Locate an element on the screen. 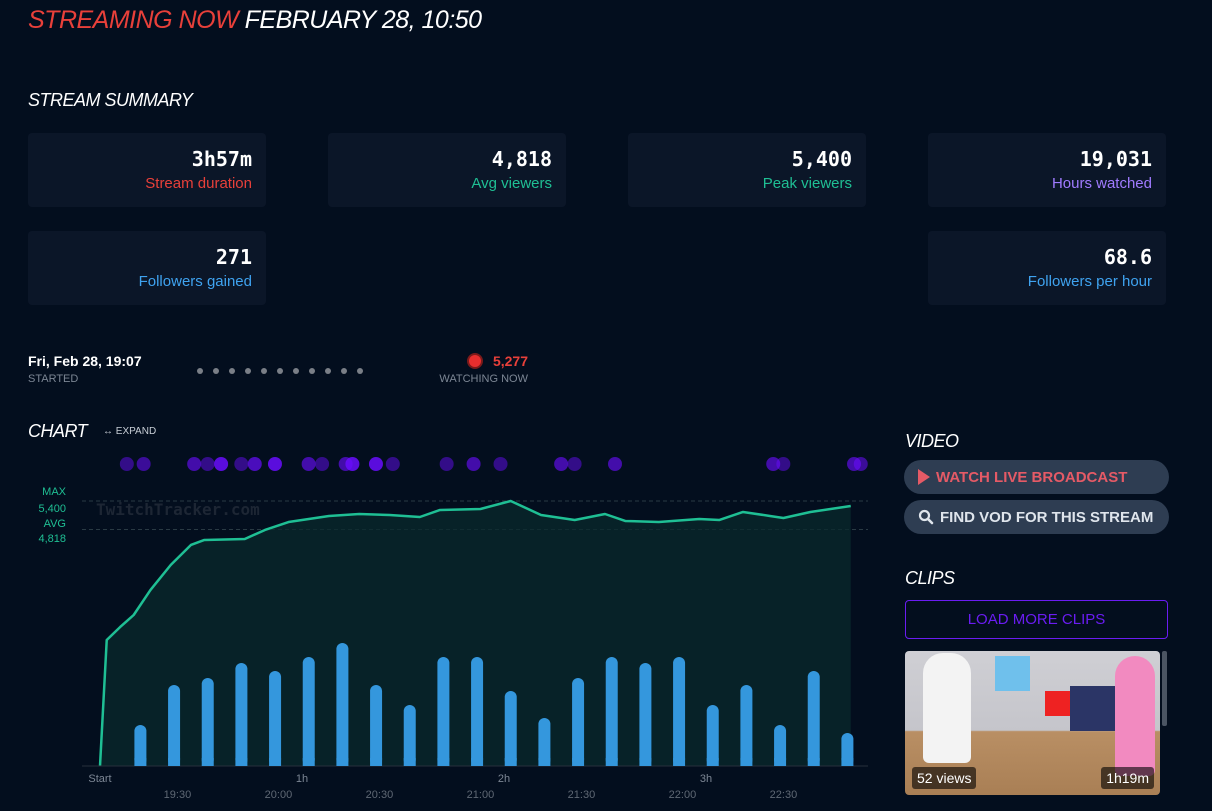 This screenshot has height=811, width=1212. page-title: STREAMING NOW FEBRUARY 28, 10:50 is located at coordinates (255, 20).